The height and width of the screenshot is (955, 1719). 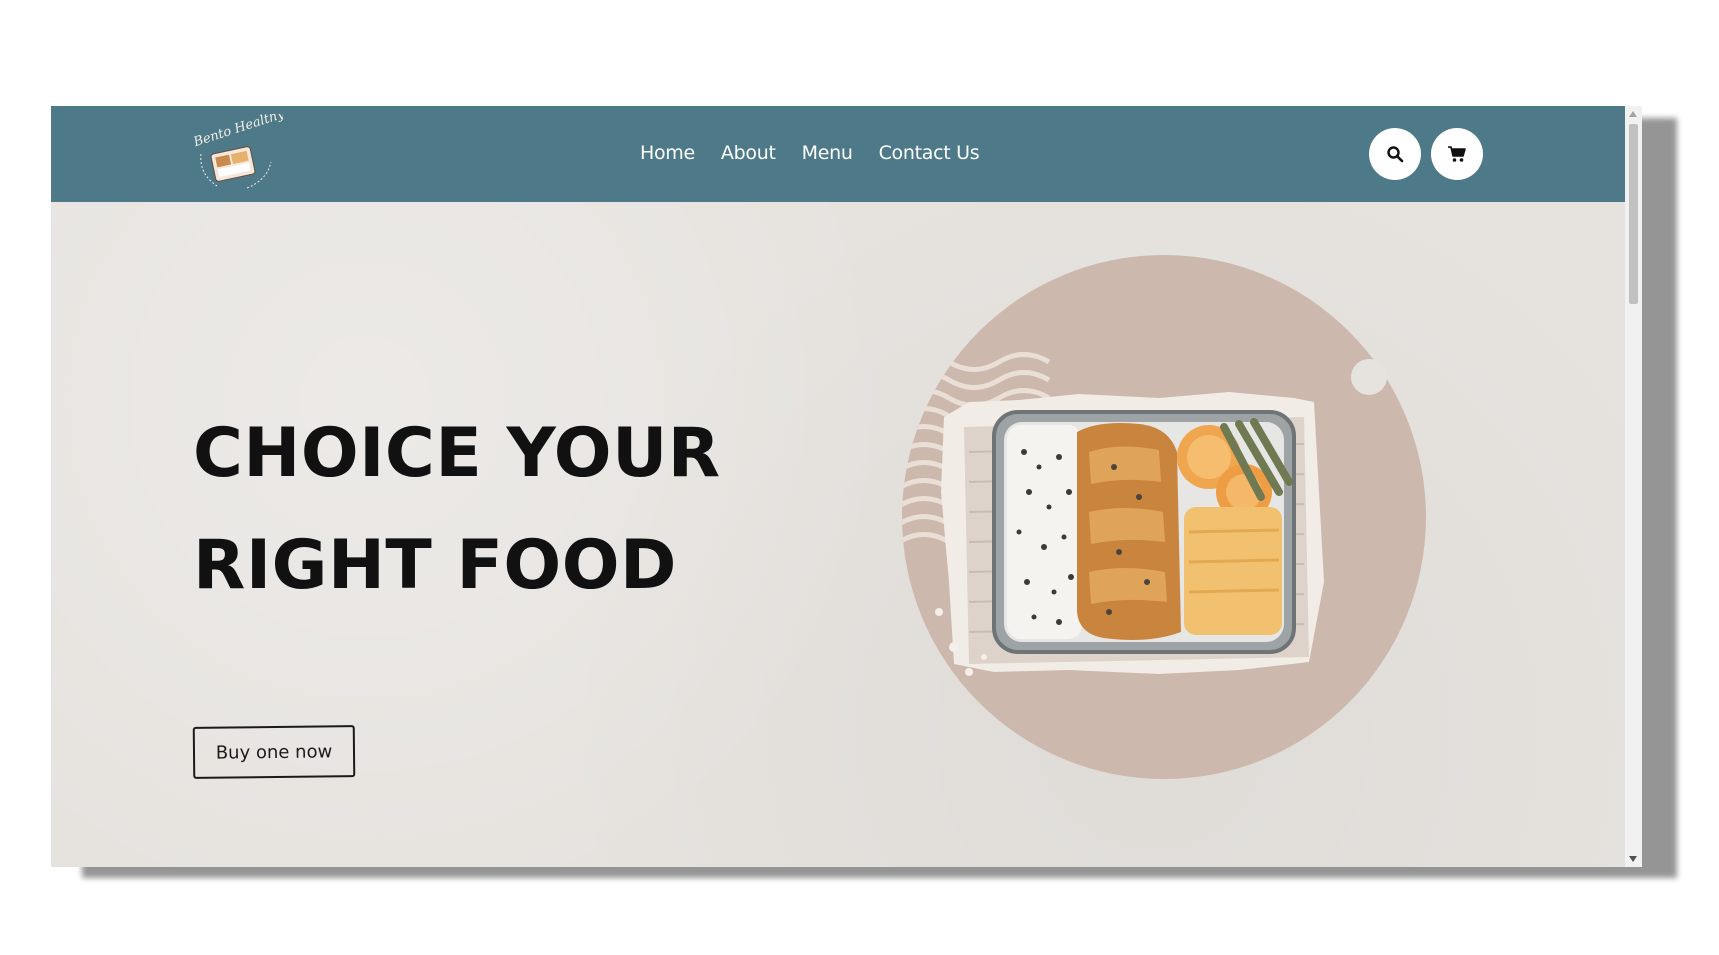 I want to click on nav-home: Home, so click(x=667, y=153).